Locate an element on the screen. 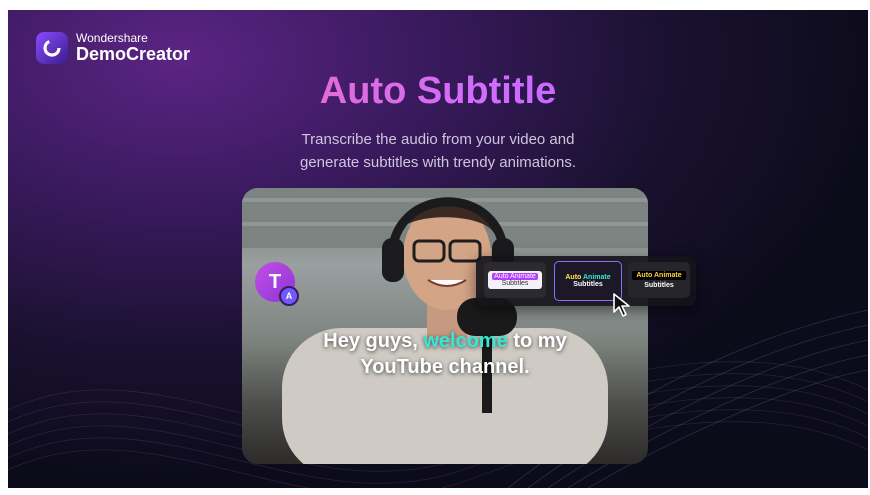 The image size is (870, 495). preset-2-title-b: Animate is located at coordinates (597, 277).